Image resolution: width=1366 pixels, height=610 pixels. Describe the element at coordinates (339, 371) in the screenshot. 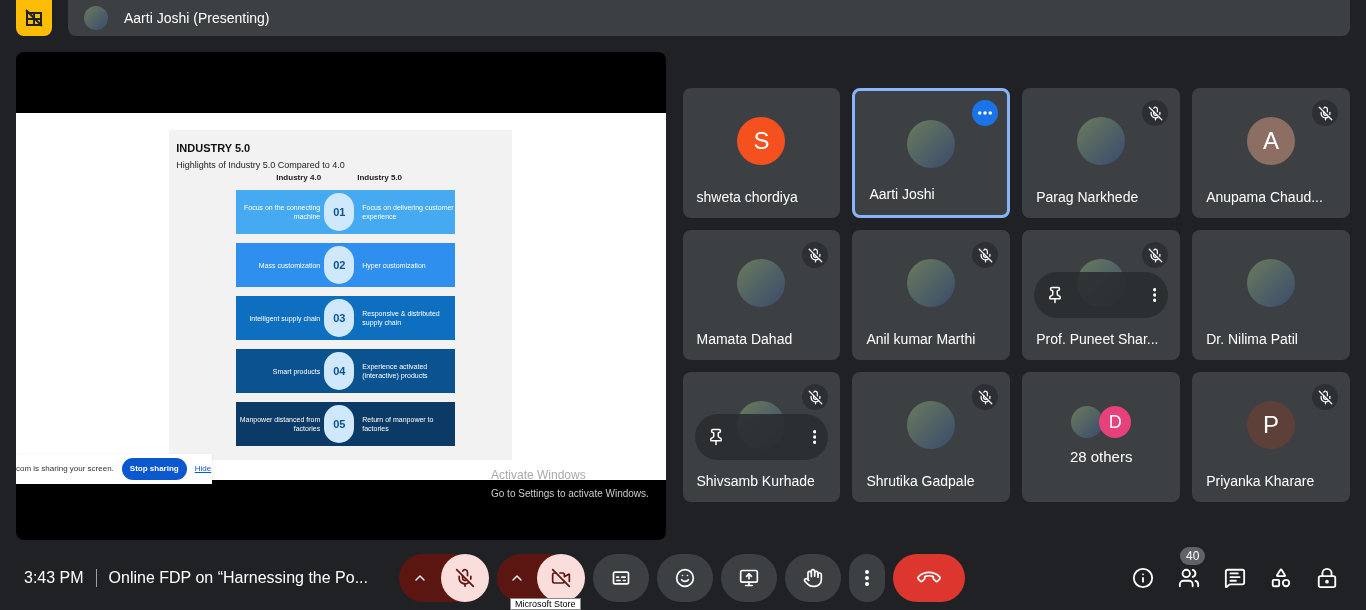

I see `row-number: 04` at that location.